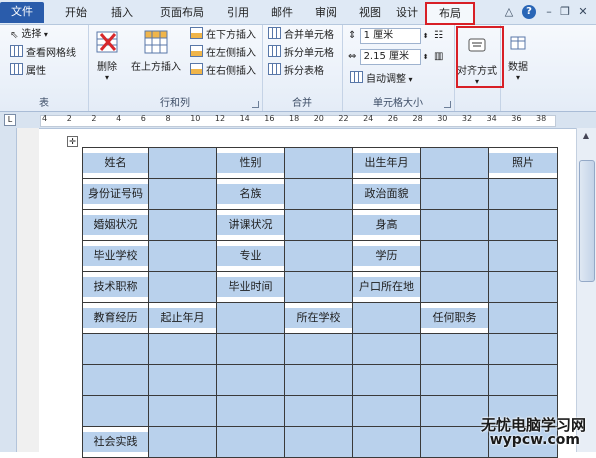 The height and width of the screenshot is (458, 596). What do you see at coordinates (115, 194) in the screenshot?
I see `table-cell: 身份证号码` at bounding box center [115, 194].